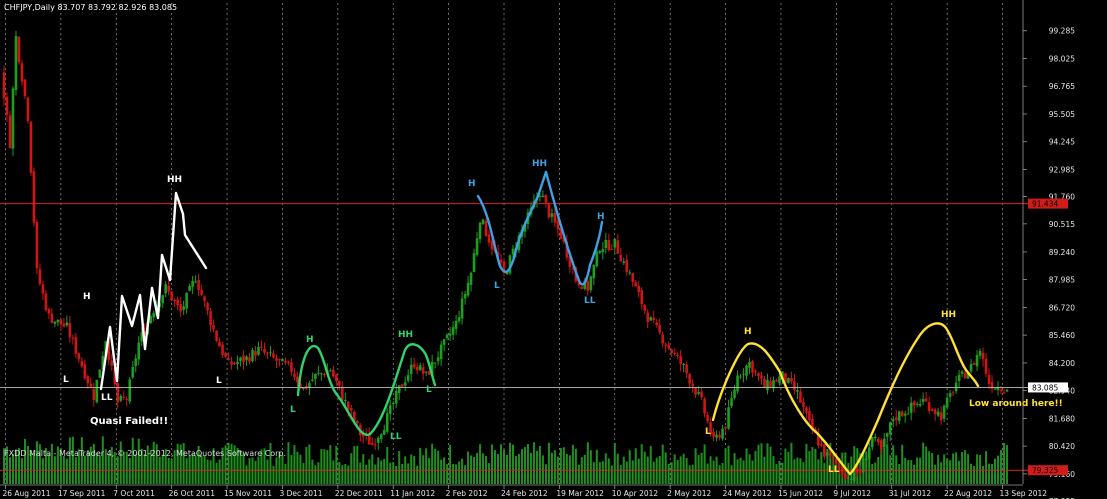 This screenshot has width=1107, height=499. Describe the element at coordinates (192, 493) in the screenshot. I see `x-tick-label: 26 Oct 2011` at that location.